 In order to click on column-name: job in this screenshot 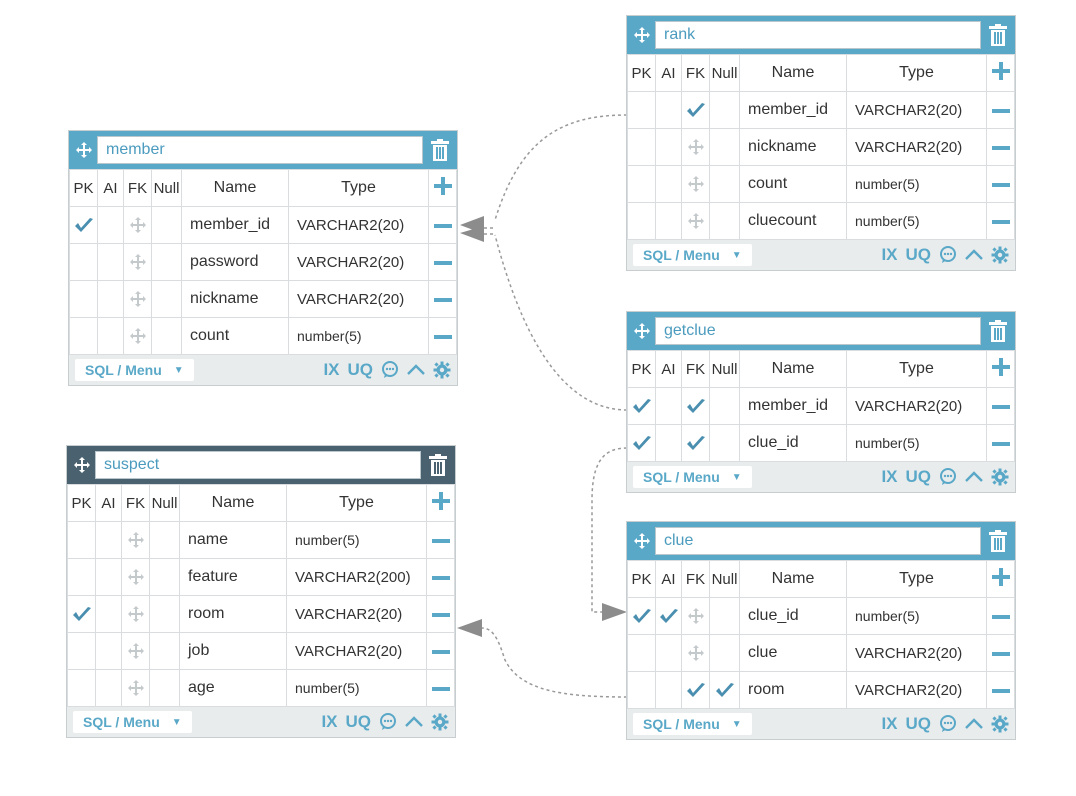, I will do `click(233, 651)`.